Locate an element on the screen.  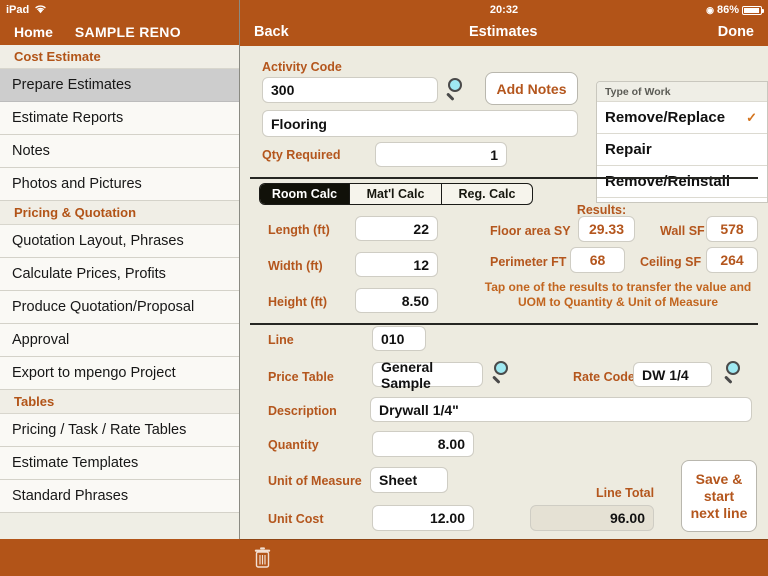
width-input: 12 is located at coordinates (396, 264).